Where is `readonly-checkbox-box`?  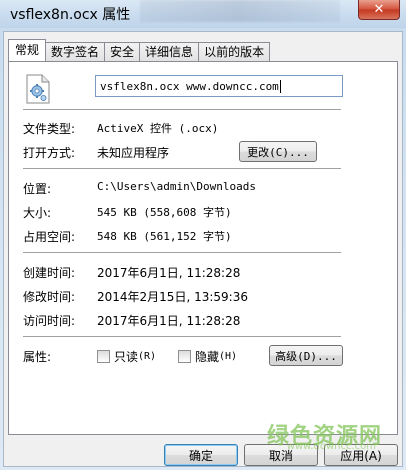
readonly-checkbox-box is located at coordinates (103, 356).